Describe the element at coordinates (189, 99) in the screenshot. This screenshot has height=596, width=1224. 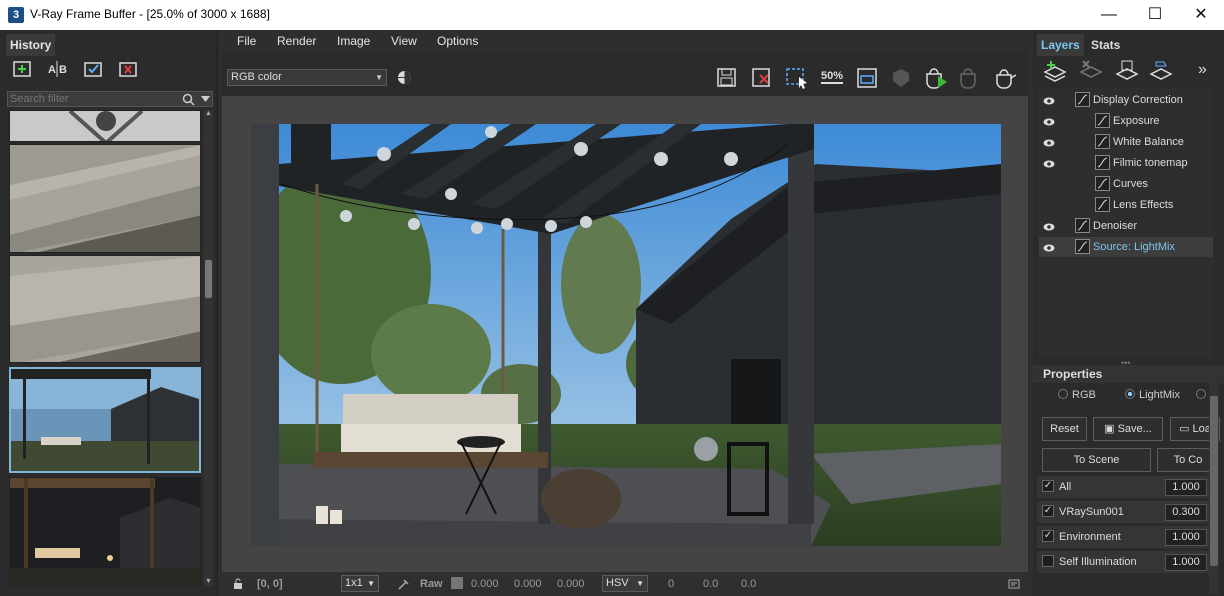
I see `search-icon` at that location.